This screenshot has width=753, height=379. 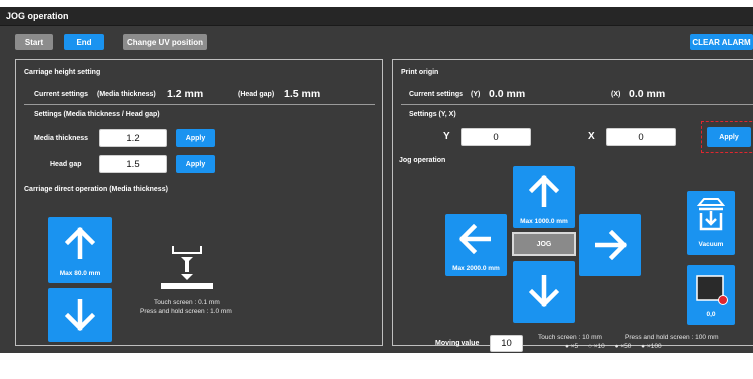 I want to click on carriage-height-diagram-icon, so click(x=187, y=267).